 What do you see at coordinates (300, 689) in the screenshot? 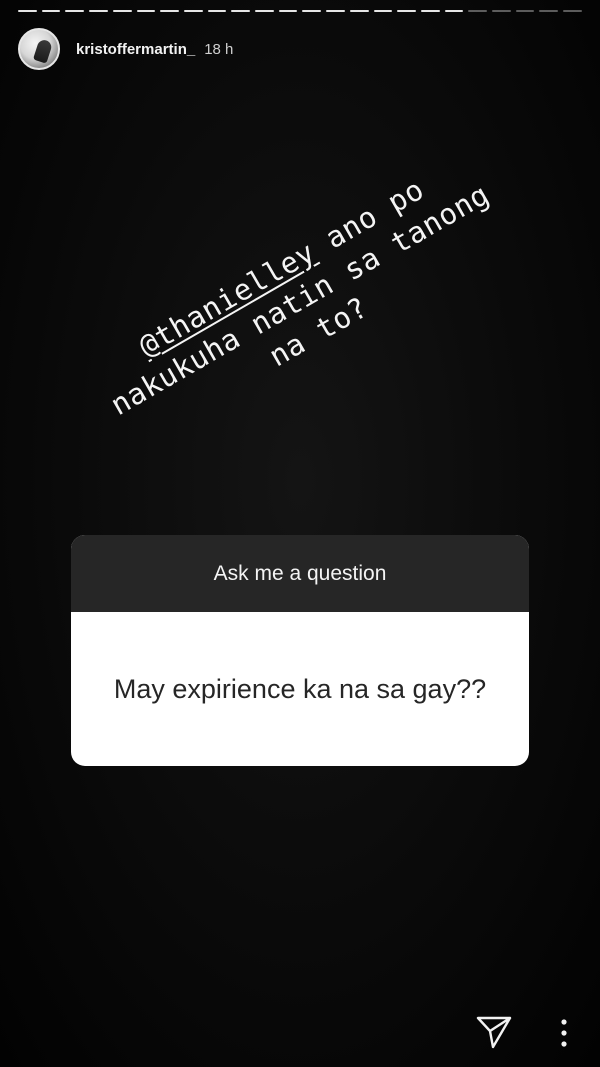
I see `question-sticker-text: May expirience ka na sa gay??` at bounding box center [300, 689].